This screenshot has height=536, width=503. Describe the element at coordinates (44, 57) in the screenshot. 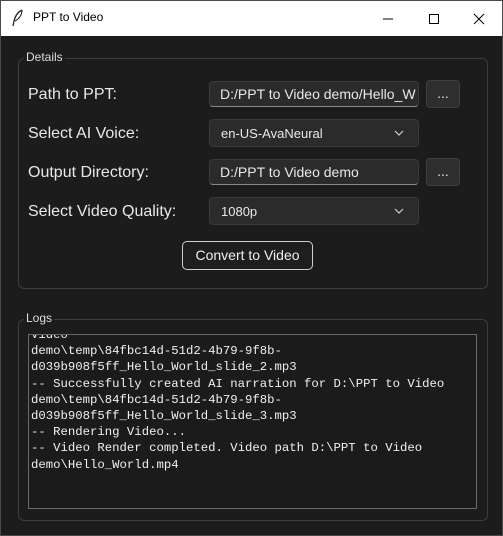

I see `details-group-label: Details` at that location.